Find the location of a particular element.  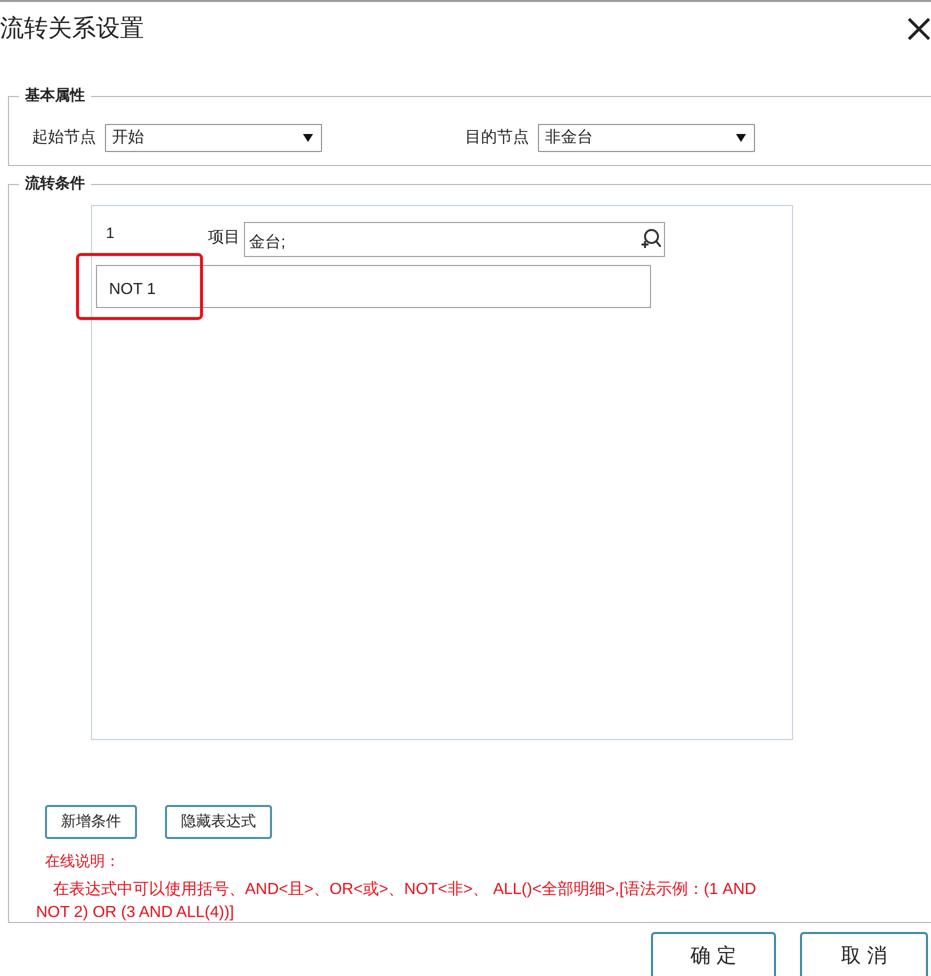

expression-field: NOT 1 is located at coordinates (373, 286).